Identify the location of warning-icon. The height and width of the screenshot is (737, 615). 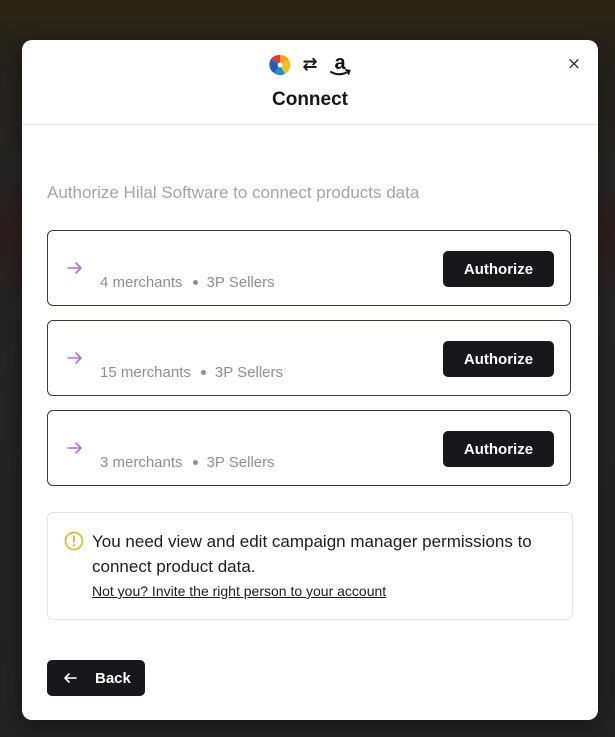
(74, 541).